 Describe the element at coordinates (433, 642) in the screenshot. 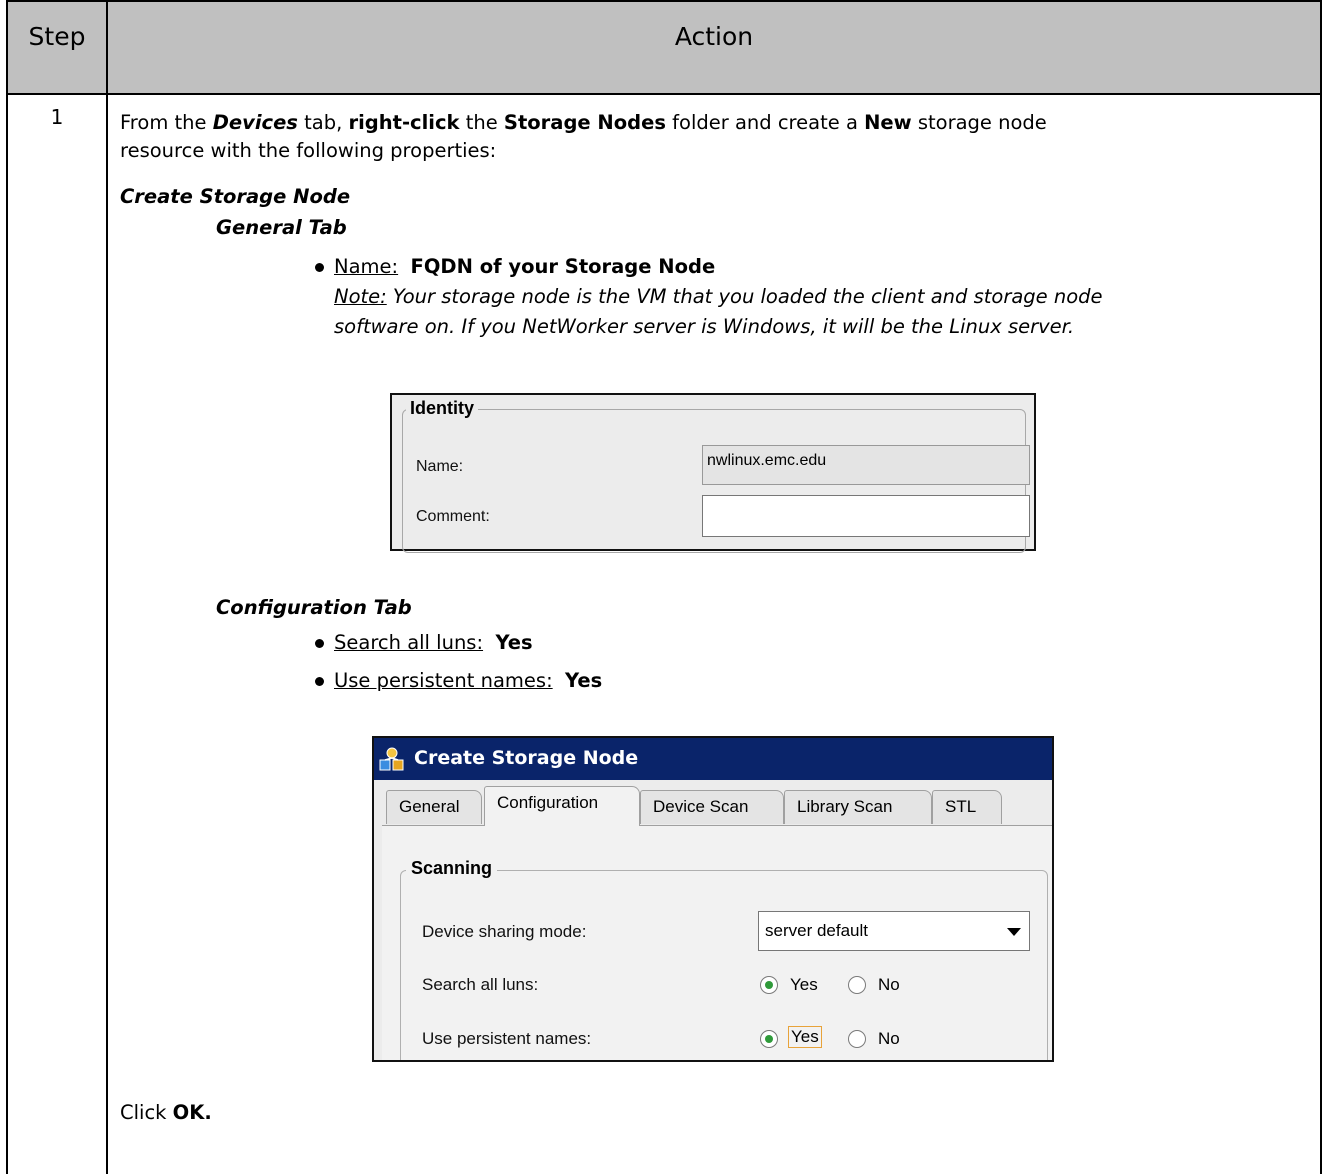

I see `config-item-1: Search all luns: Yes` at that location.